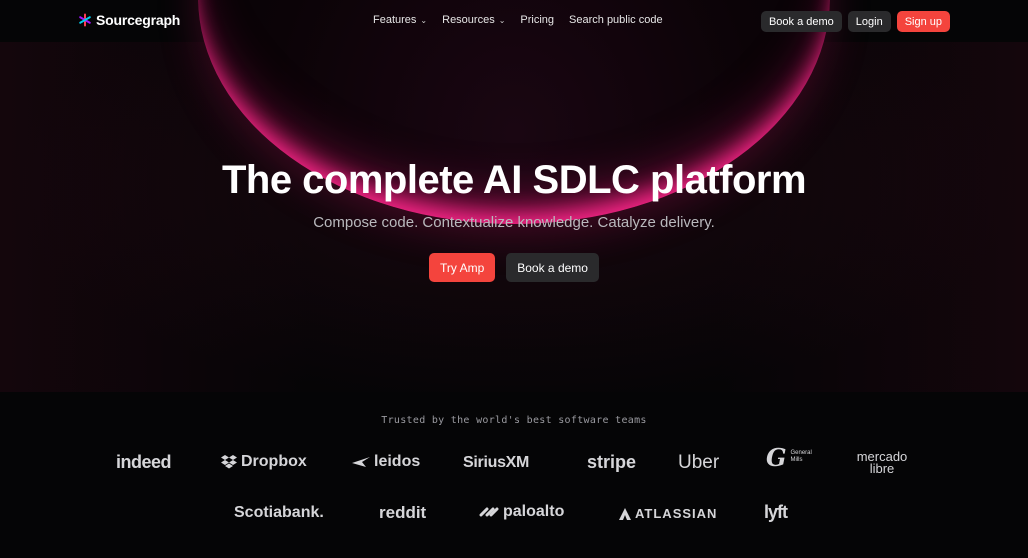 This screenshot has width=1028, height=558. I want to click on logo-stripe-text: stripe, so click(612, 462).